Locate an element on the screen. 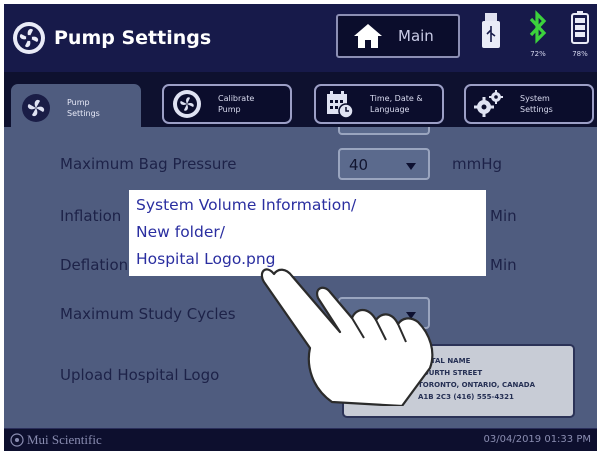 This screenshot has width=601, height=455. calendar-clock-icon is located at coordinates (340, 105).